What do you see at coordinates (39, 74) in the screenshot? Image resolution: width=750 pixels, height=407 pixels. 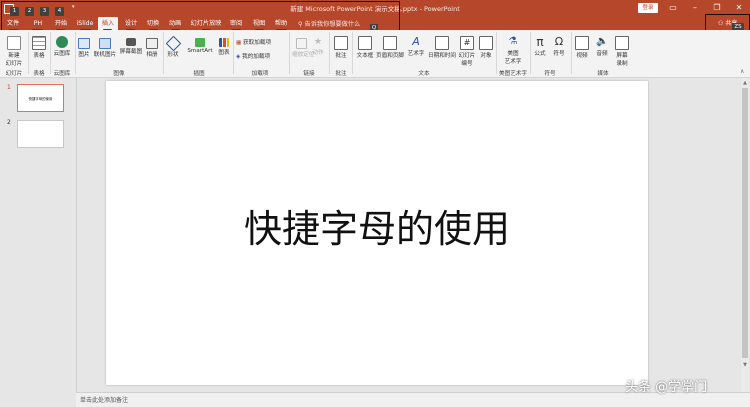 I see `group-label-tables: 表格` at bounding box center [39, 74].